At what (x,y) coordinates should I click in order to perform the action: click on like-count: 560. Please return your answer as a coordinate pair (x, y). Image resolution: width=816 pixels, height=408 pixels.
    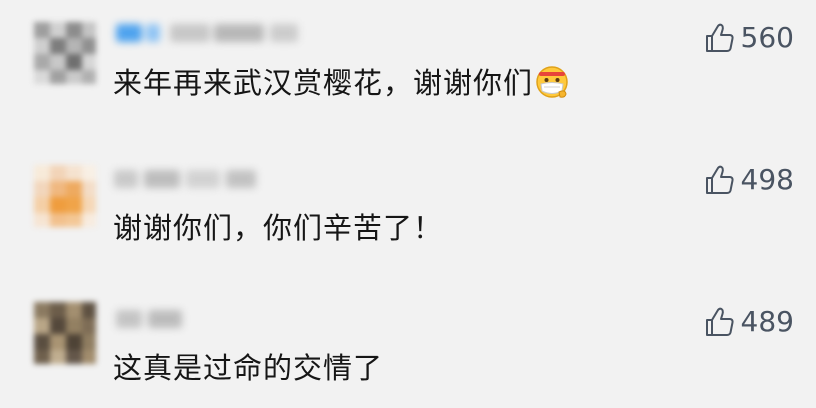
    Looking at the image, I should click on (767, 37).